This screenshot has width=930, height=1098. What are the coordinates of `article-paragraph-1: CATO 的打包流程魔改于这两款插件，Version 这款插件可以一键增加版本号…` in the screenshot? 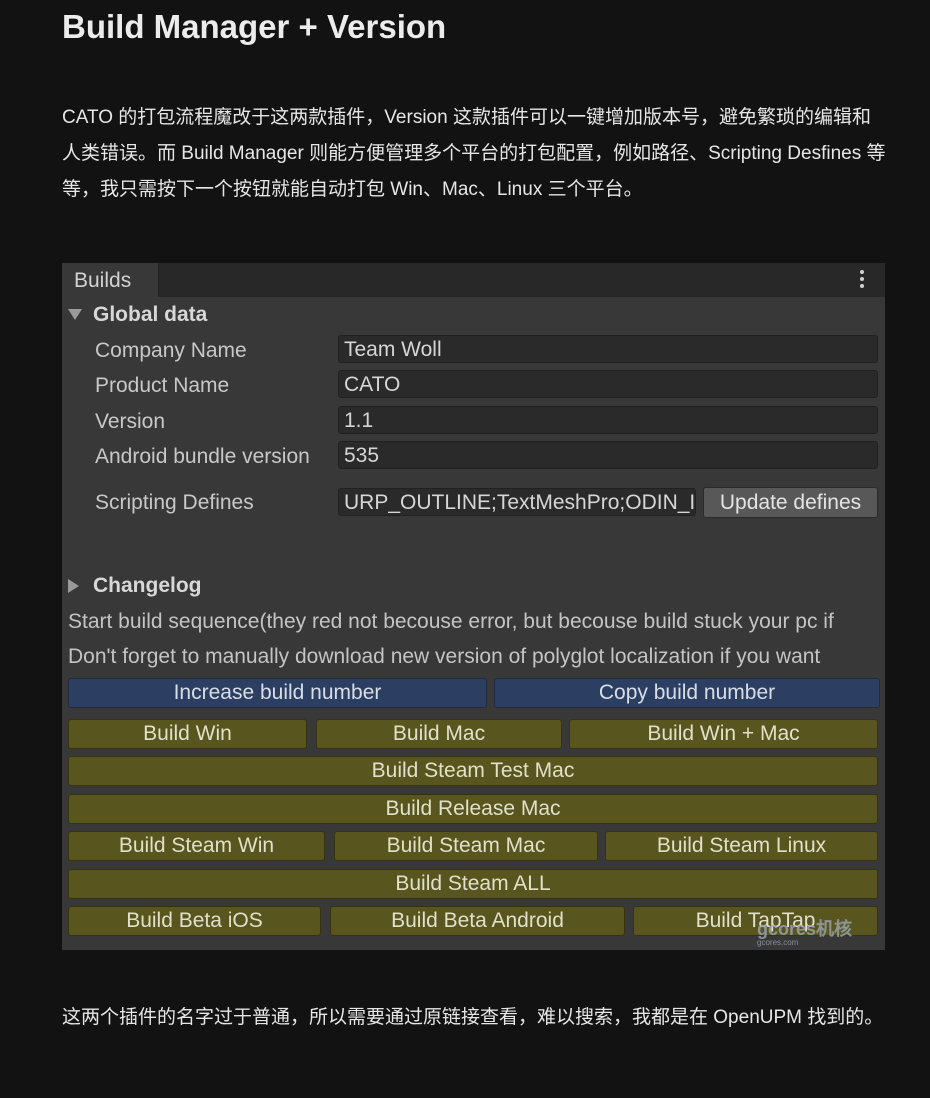 It's located at (474, 153).